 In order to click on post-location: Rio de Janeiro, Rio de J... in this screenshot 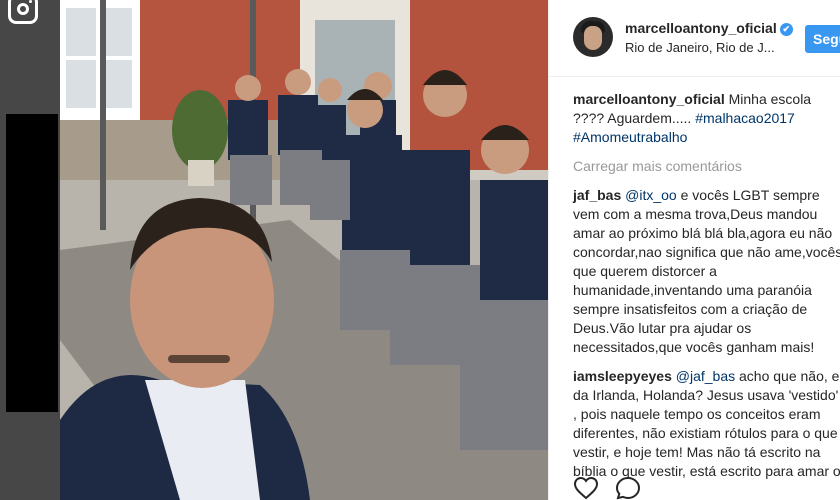, I will do `click(700, 47)`.